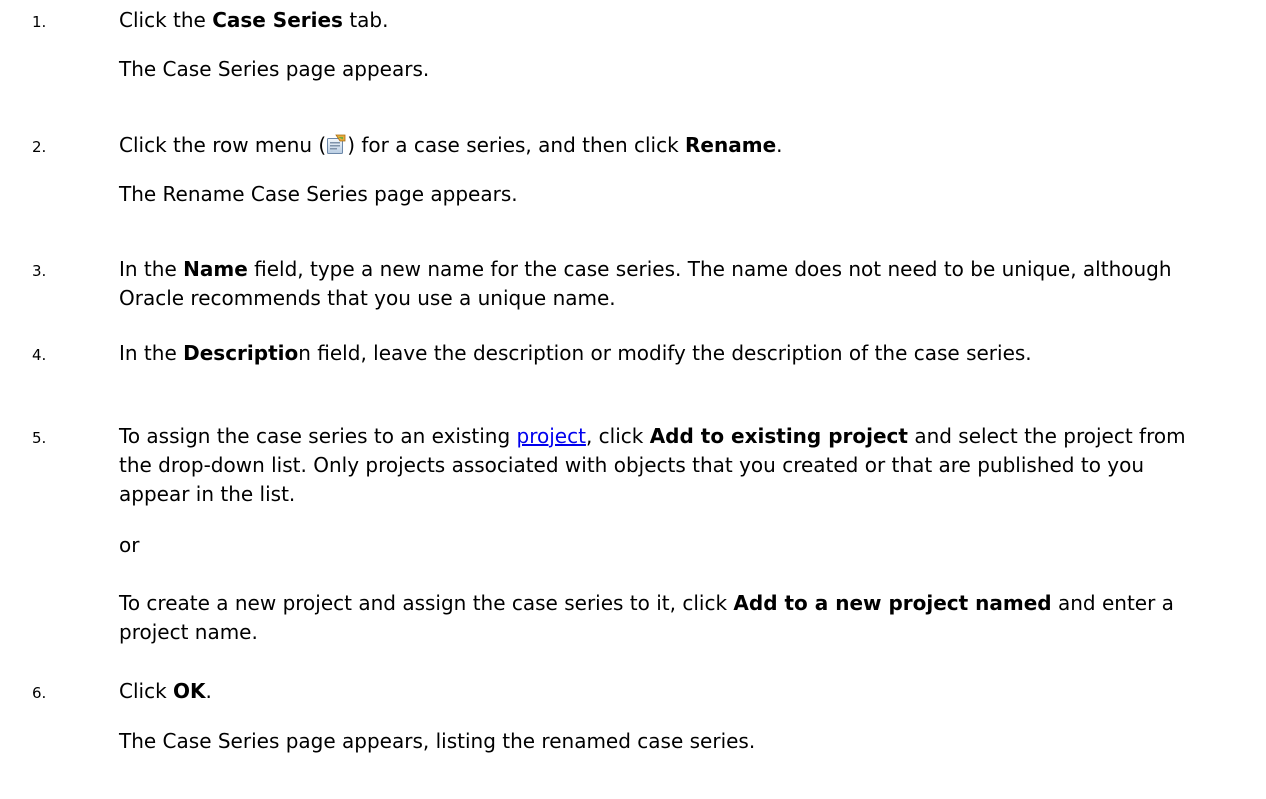 The height and width of the screenshot is (799, 1266). I want to click on step-instruction: Click OK., so click(165, 691).